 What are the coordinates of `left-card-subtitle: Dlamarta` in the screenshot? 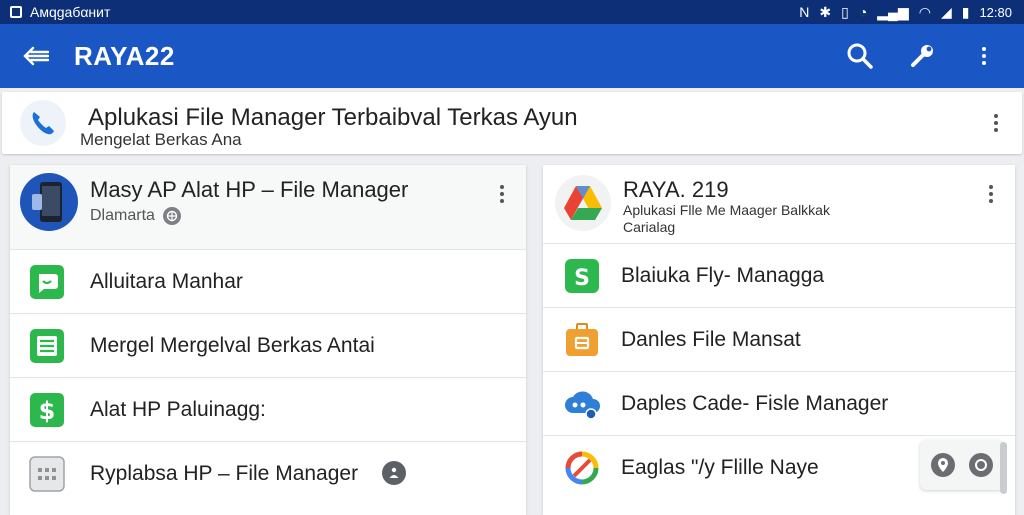 It's located at (122, 215).